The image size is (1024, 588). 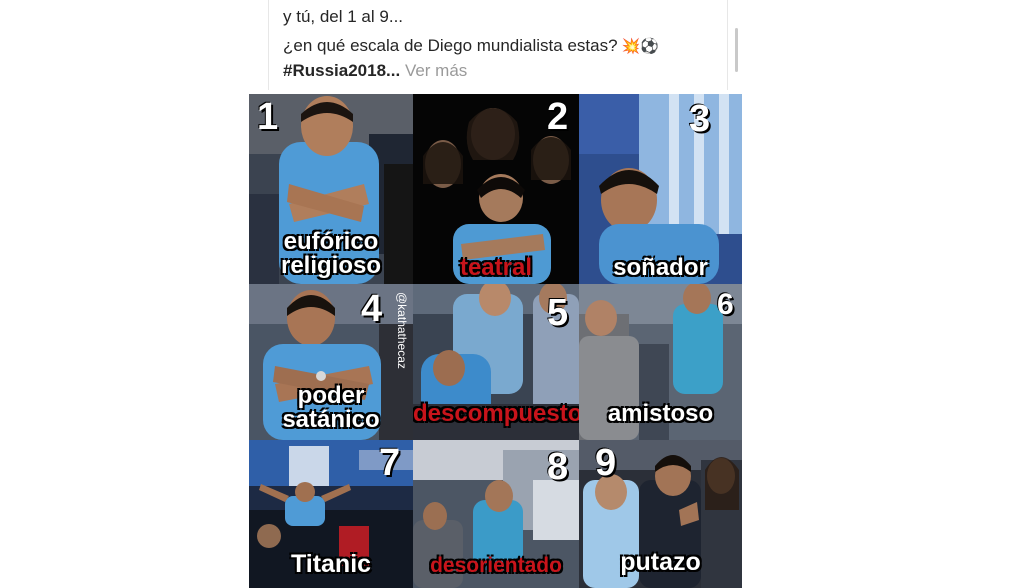 I want to click on meme-tile-4: 4 @kathathecaz poder satánico, so click(x=331, y=362).